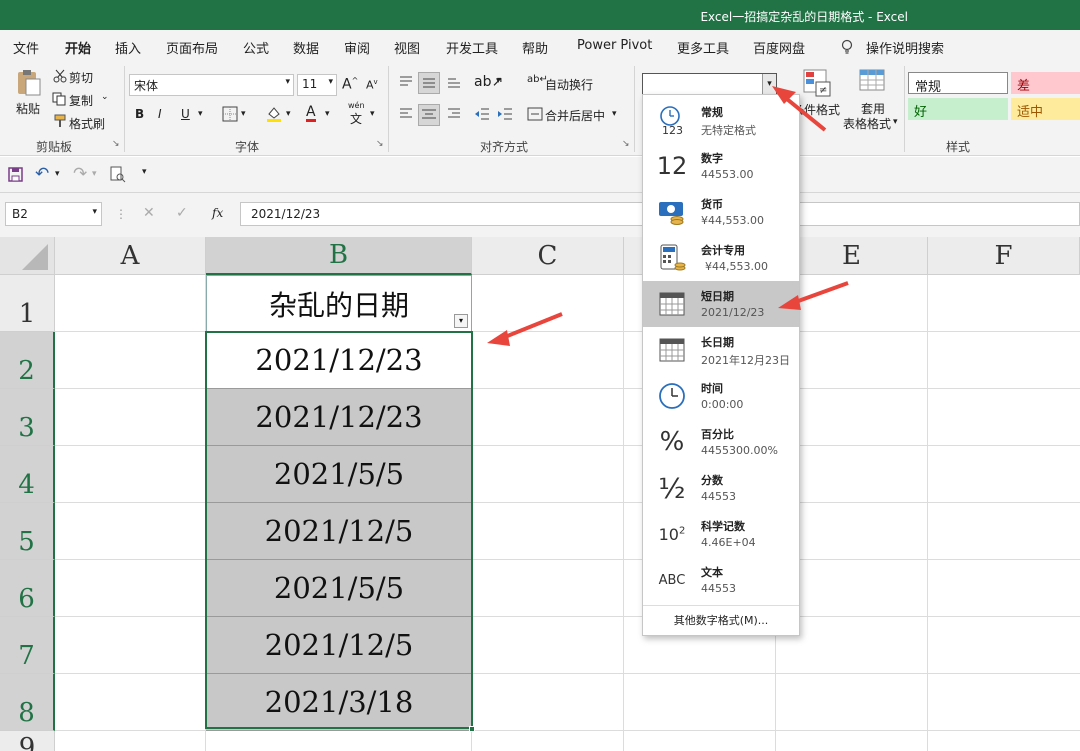 The width and height of the screenshot is (1080, 751). I want to click on annotation-arrows, so click(668, 216).